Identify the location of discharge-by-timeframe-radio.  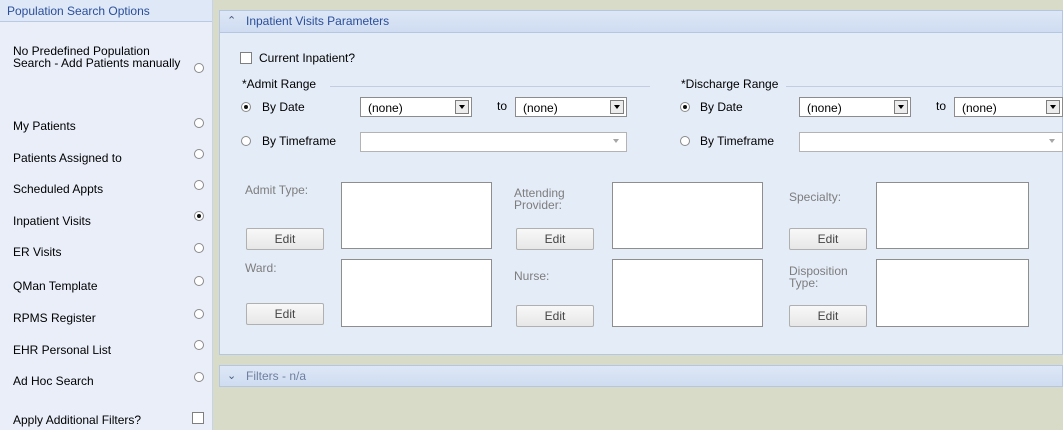
(685, 141).